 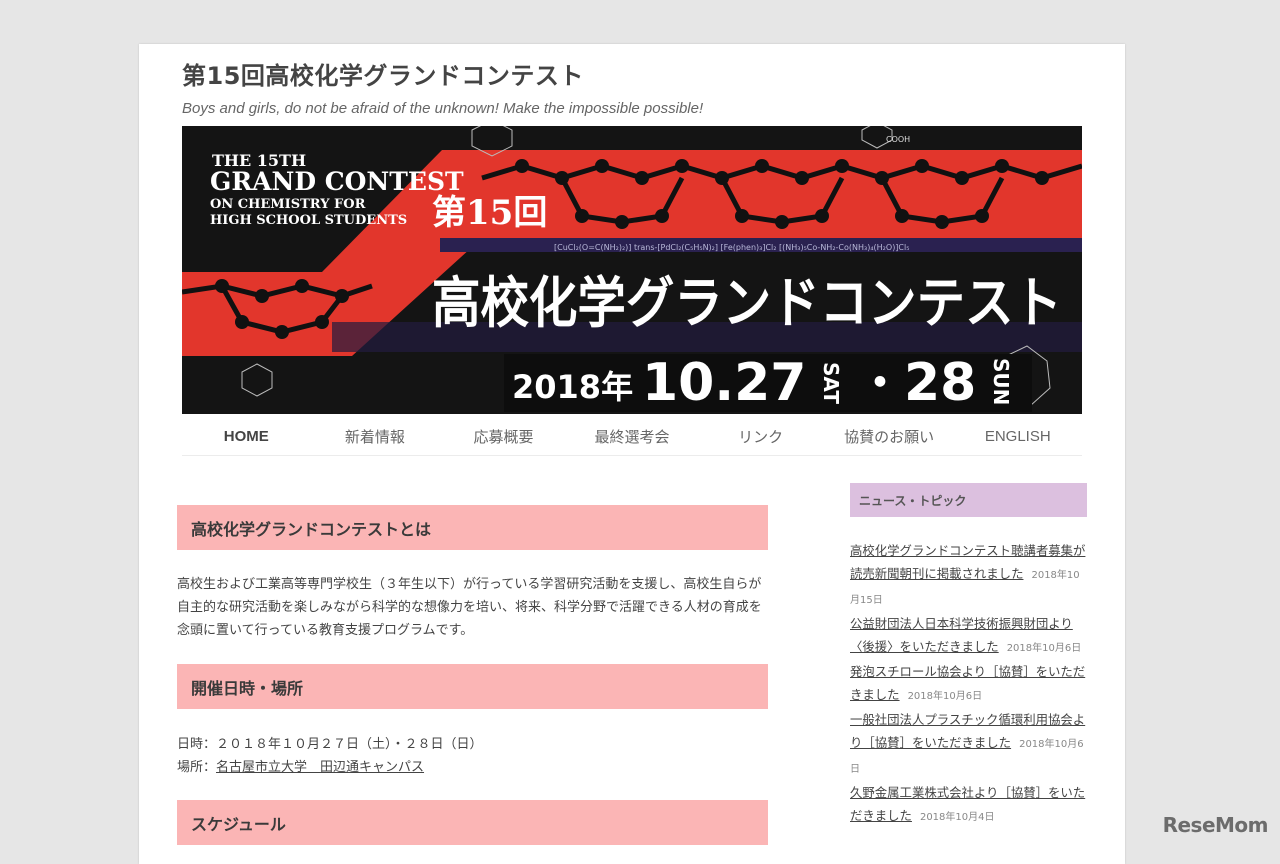 What do you see at coordinates (957, 817) in the screenshot?
I see `news-date: 2018年10月4日` at bounding box center [957, 817].